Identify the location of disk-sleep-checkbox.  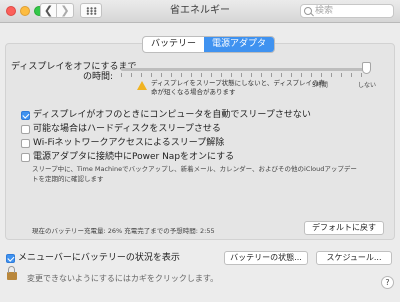
(25, 129).